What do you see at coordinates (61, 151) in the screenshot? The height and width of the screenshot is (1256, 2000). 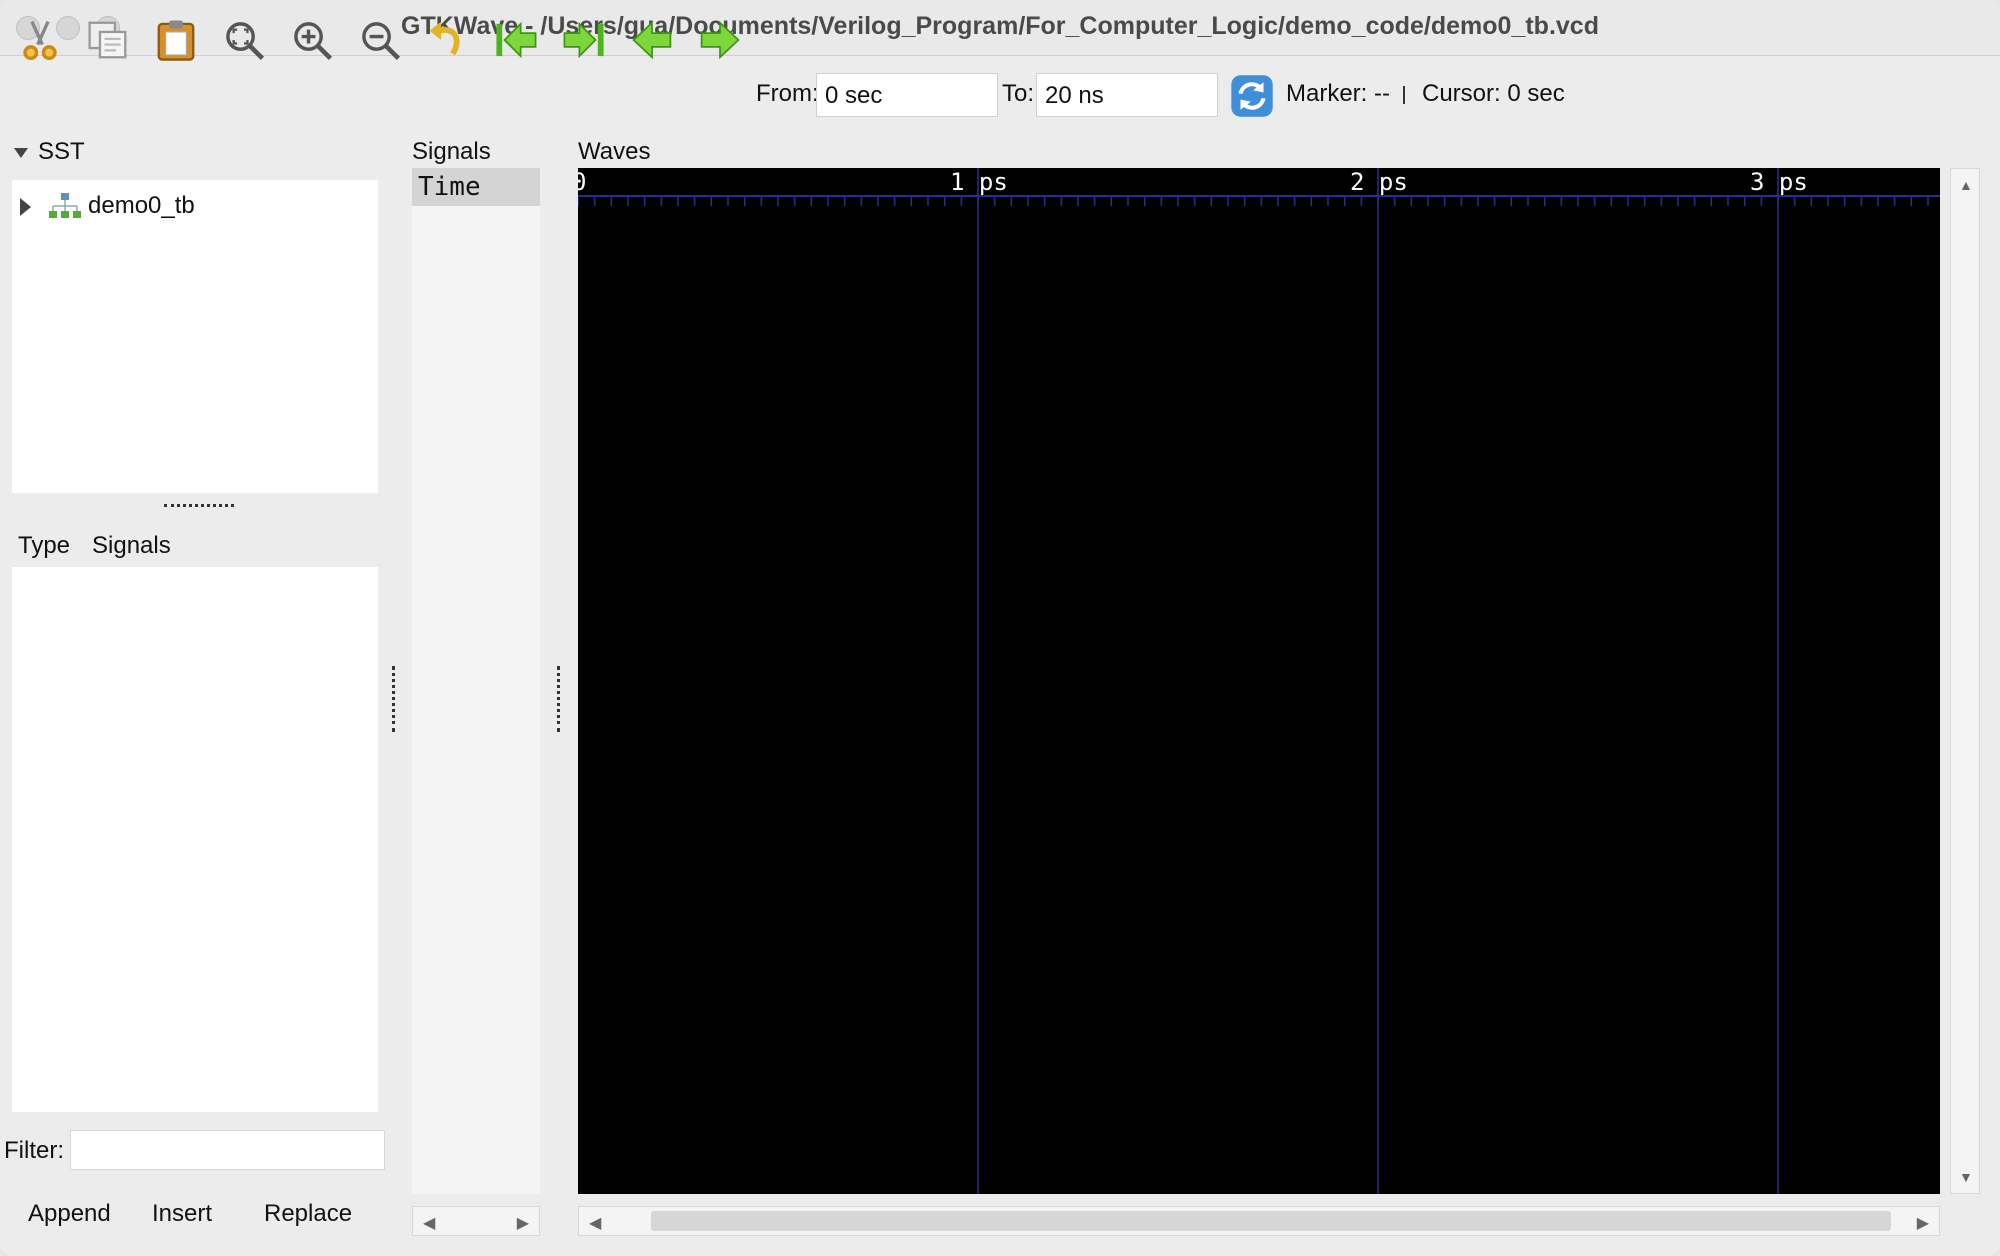 I see `sst-title: SST` at bounding box center [61, 151].